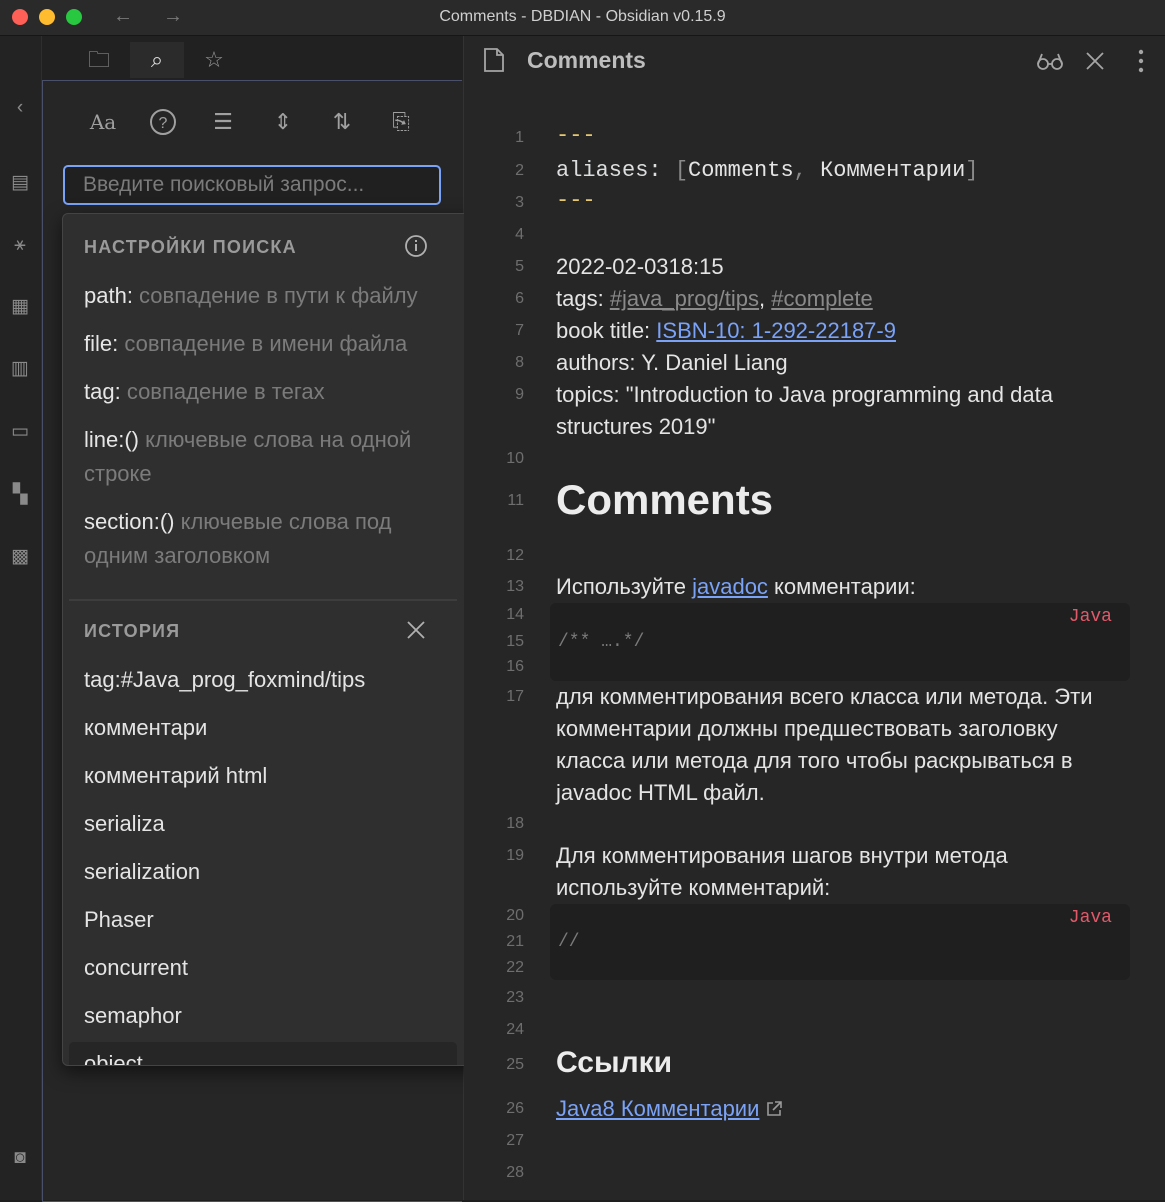  I want to click on paragraph-line: javadoc HTML файл., so click(660, 793).